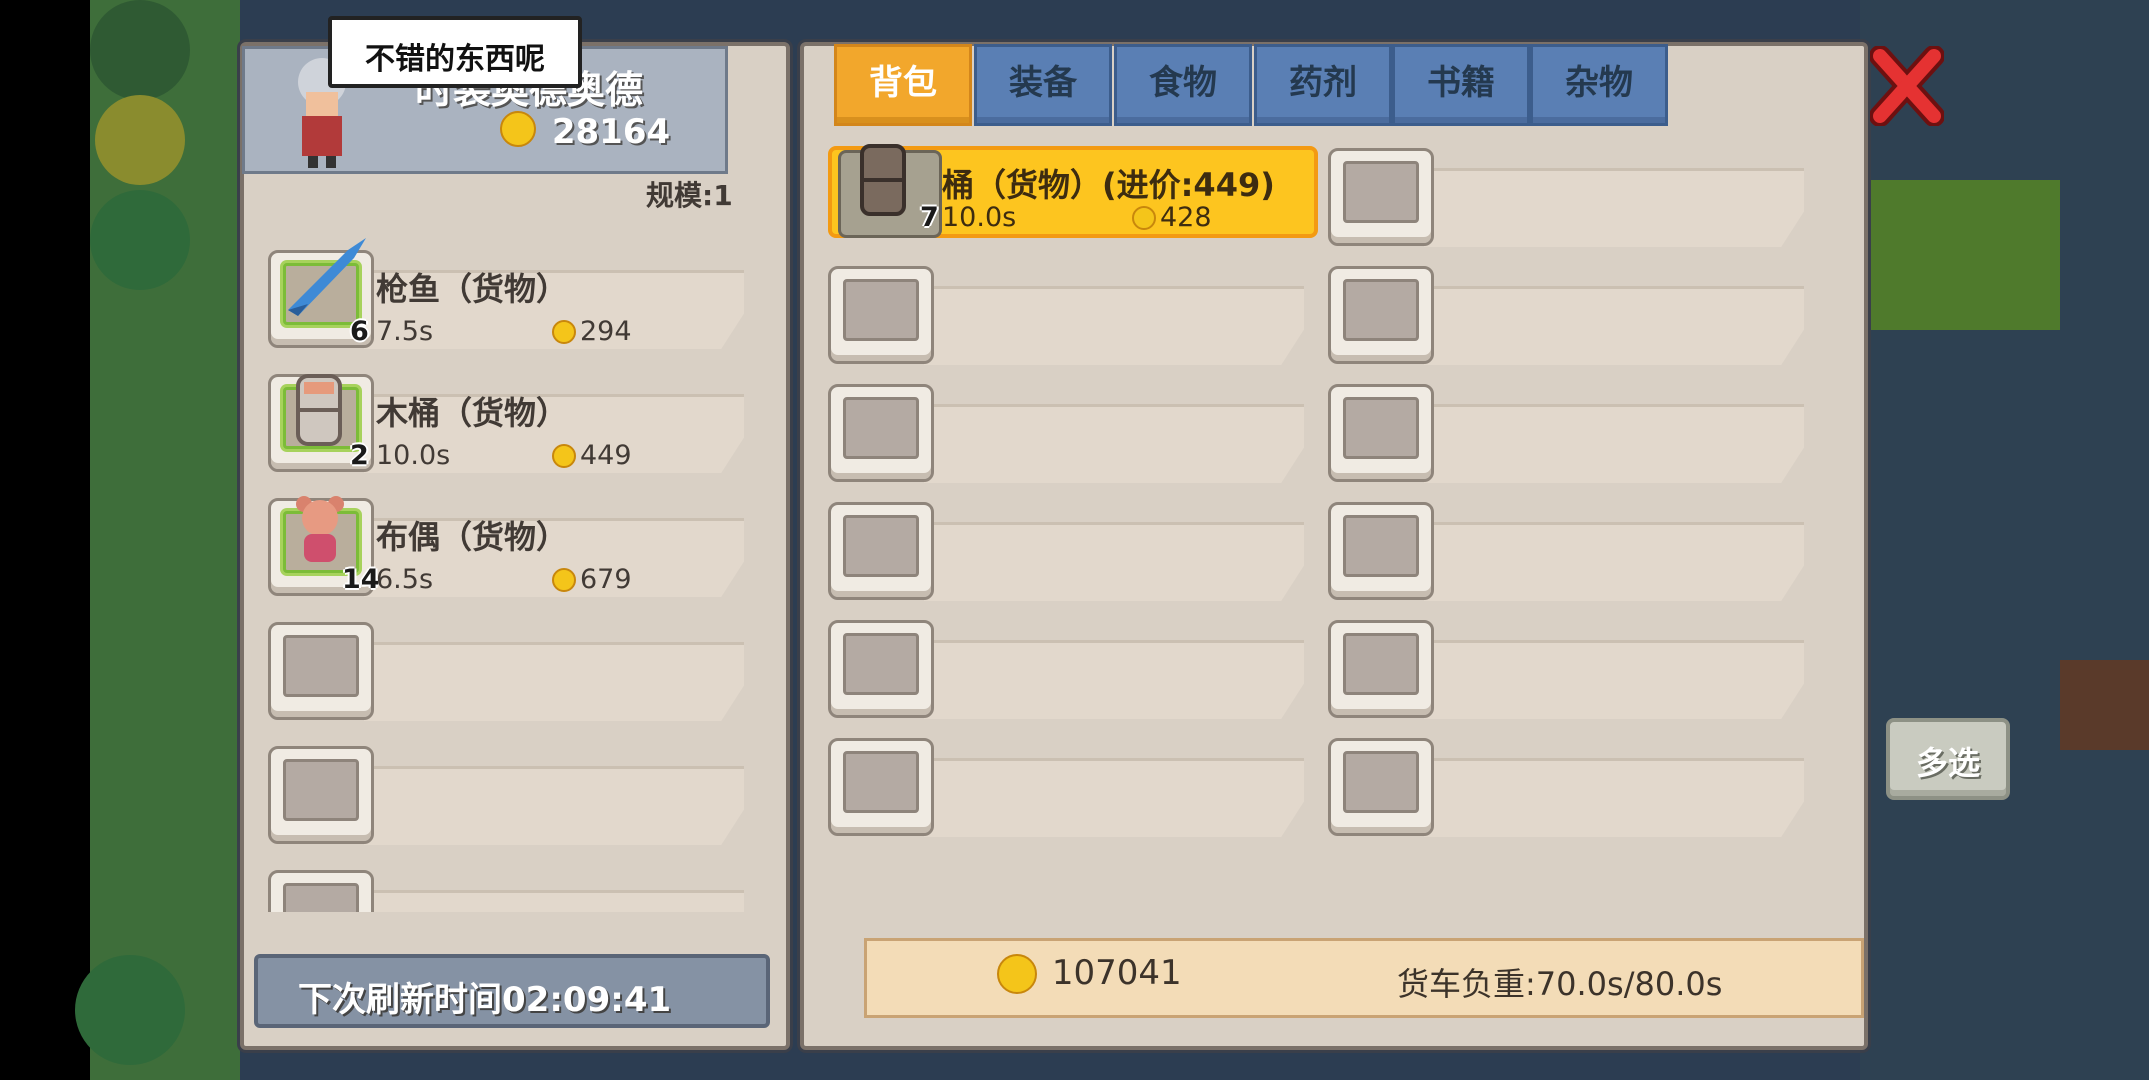 Image resolution: width=2149 pixels, height=1080 pixels. I want to click on item-name: 枪鱼（货物）, so click(472, 289).